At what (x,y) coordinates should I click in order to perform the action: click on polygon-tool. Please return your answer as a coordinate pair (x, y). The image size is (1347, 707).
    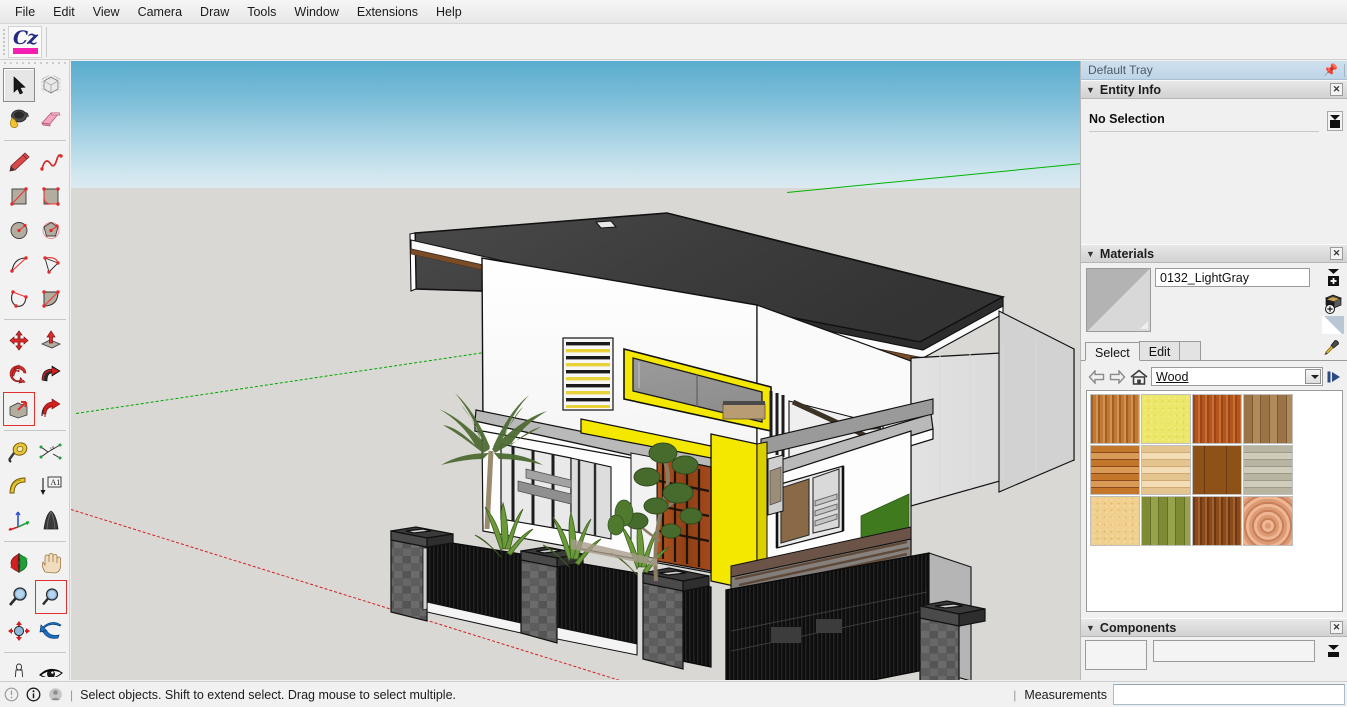
    Looking at the image, I should click on (51, 230).